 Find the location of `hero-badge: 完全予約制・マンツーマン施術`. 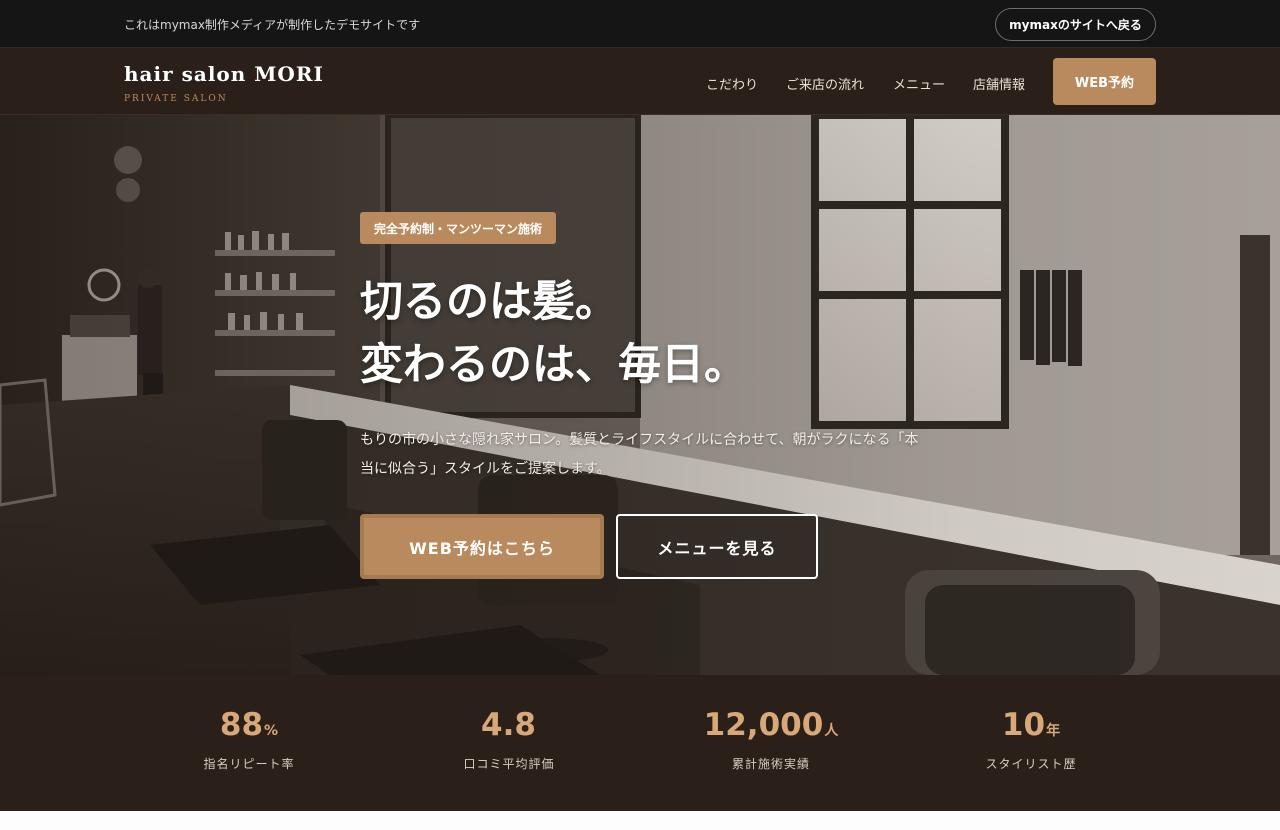

hero-badge: 完全予約制・マンツーマン施術 is located at coordinates (458, 228).